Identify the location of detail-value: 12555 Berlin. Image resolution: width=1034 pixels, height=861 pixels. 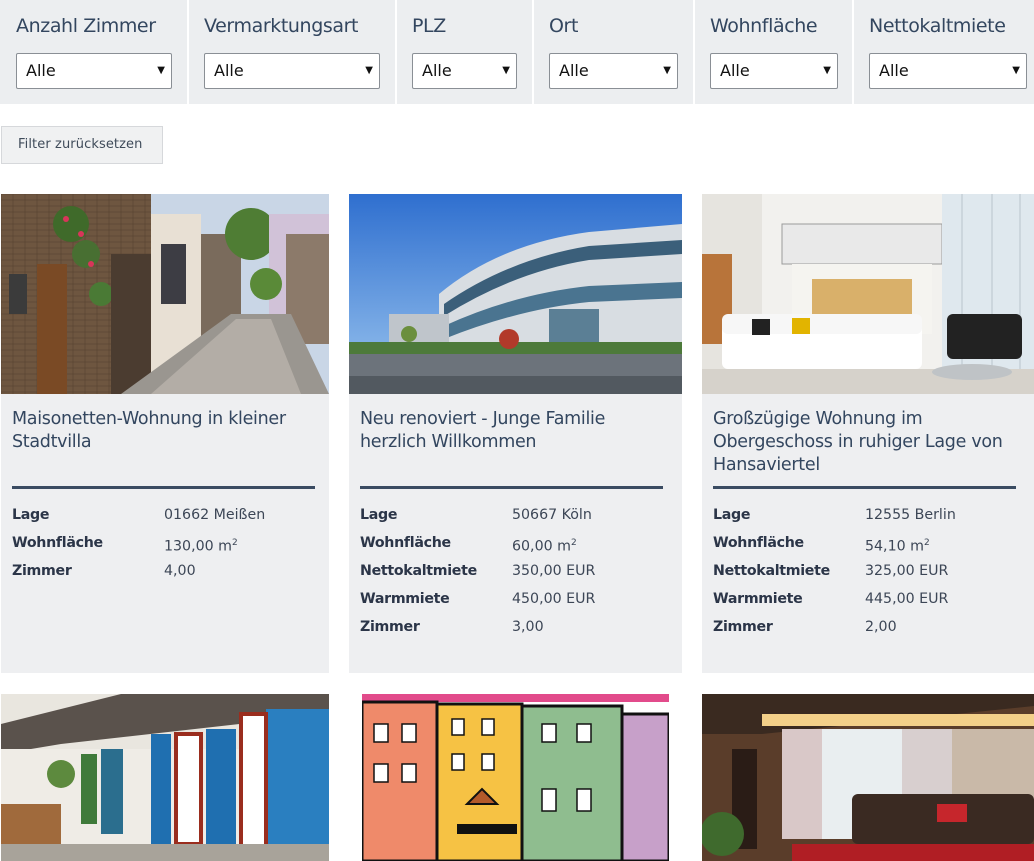
(910, 515).